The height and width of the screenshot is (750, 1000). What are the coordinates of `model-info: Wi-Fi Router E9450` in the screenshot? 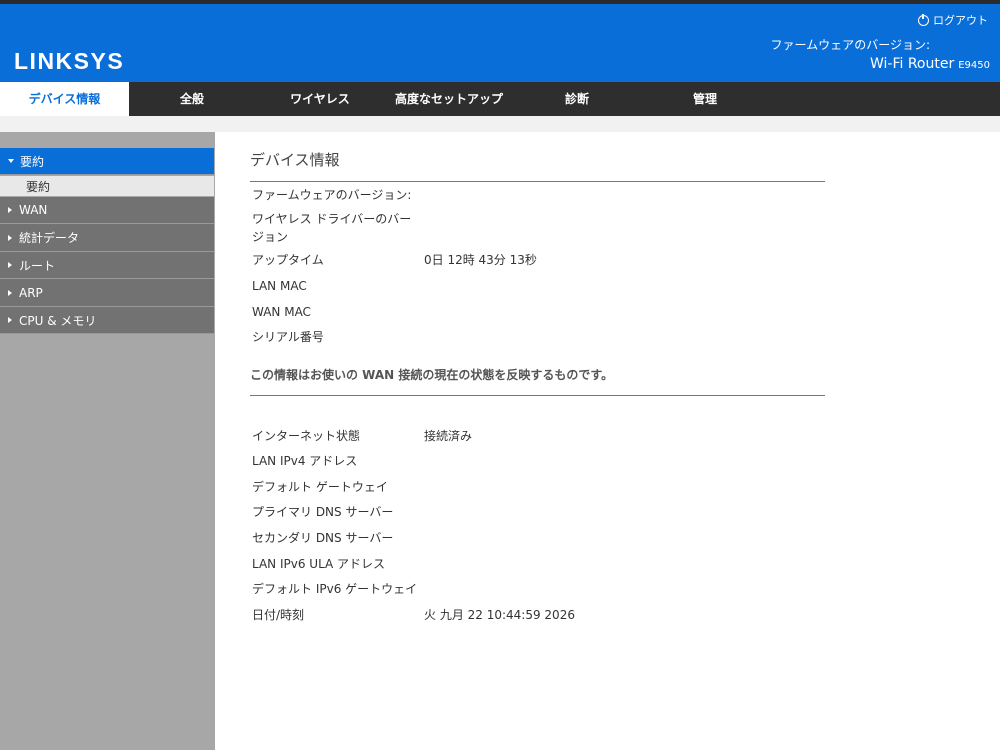 It's located at (930, 64).